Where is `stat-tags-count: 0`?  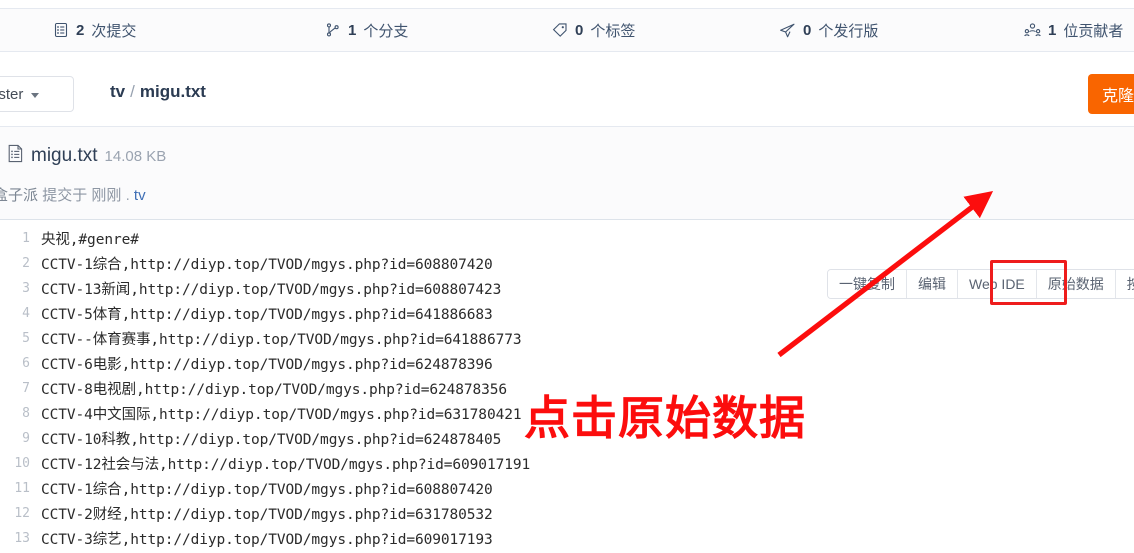
stat-tags-count: 0 is located at coordinates (579, 30).